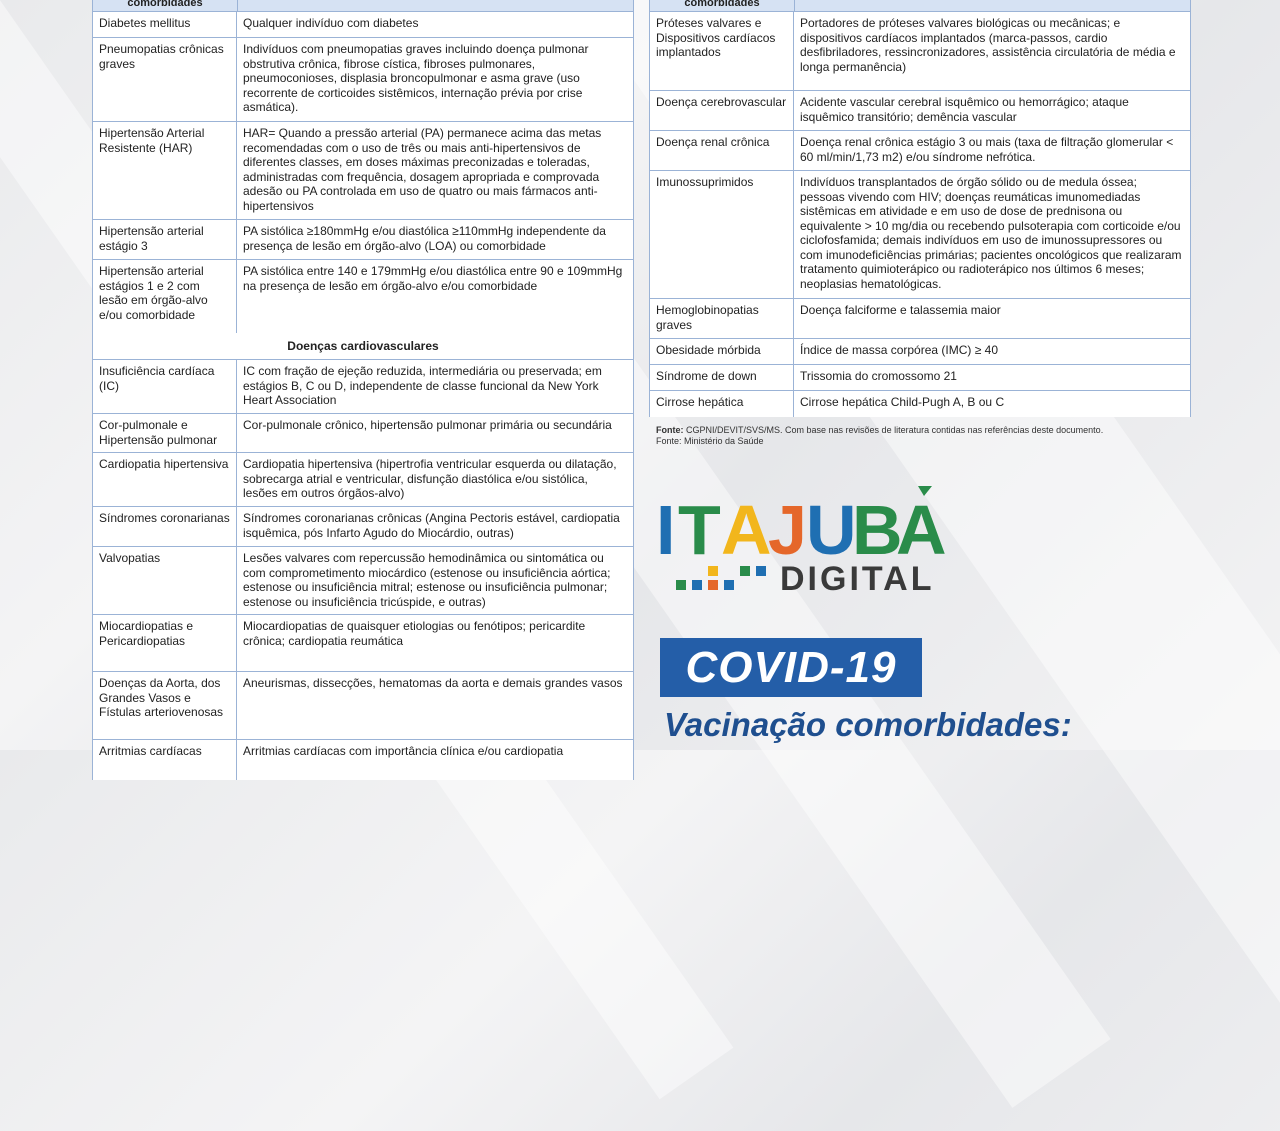 The width and height of the screenshot is (1280, 1131). What do you see at coordinates (900, 310) in the screenshot?
I see `comorbidity-description: Doença falciforme e talassemia maior` at bounding box center [900, 310].